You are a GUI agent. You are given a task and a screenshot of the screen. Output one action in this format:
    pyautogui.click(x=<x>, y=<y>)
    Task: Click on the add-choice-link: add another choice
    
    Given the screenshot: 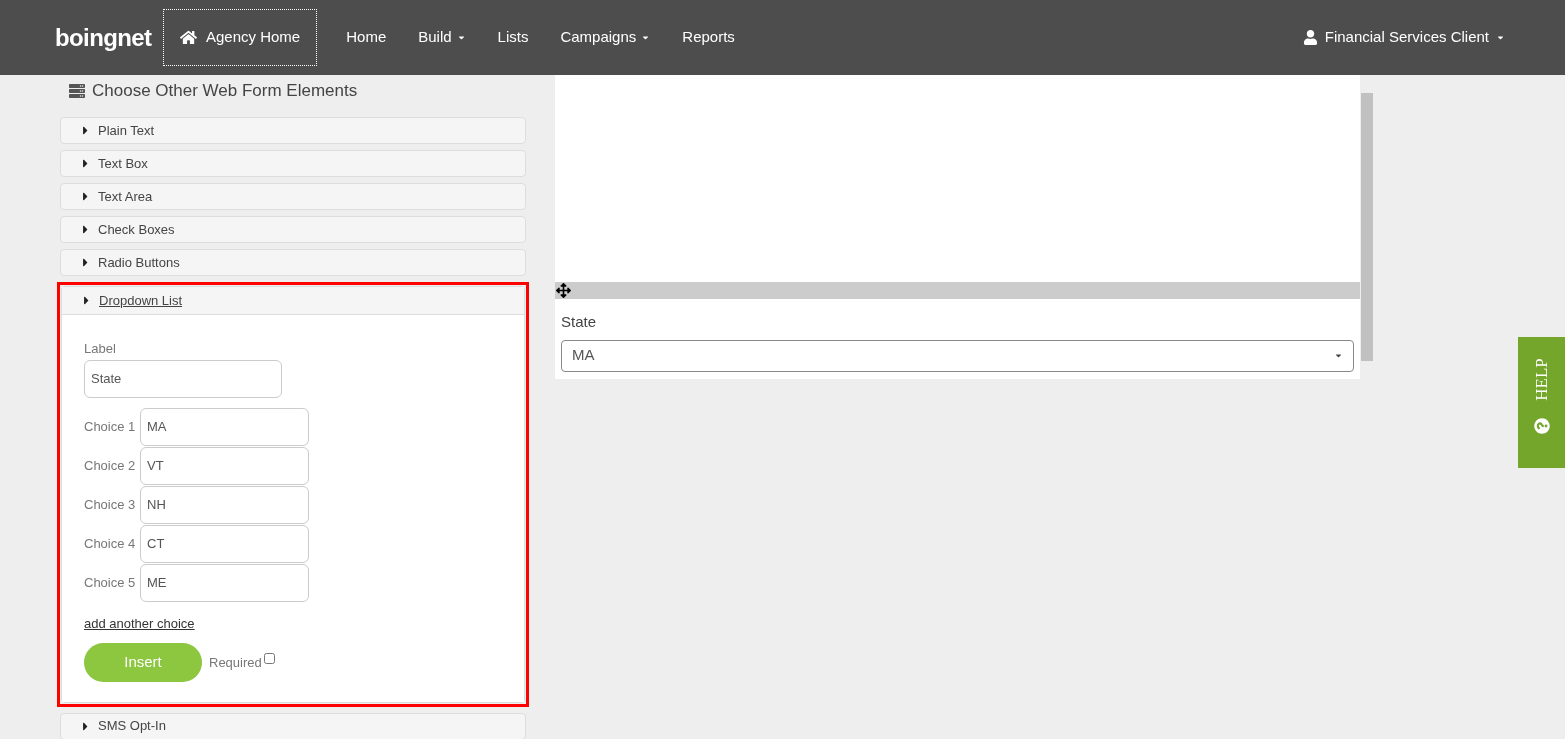 What is the action you would take?
    pyautogui.click(x=139, y=623)
    